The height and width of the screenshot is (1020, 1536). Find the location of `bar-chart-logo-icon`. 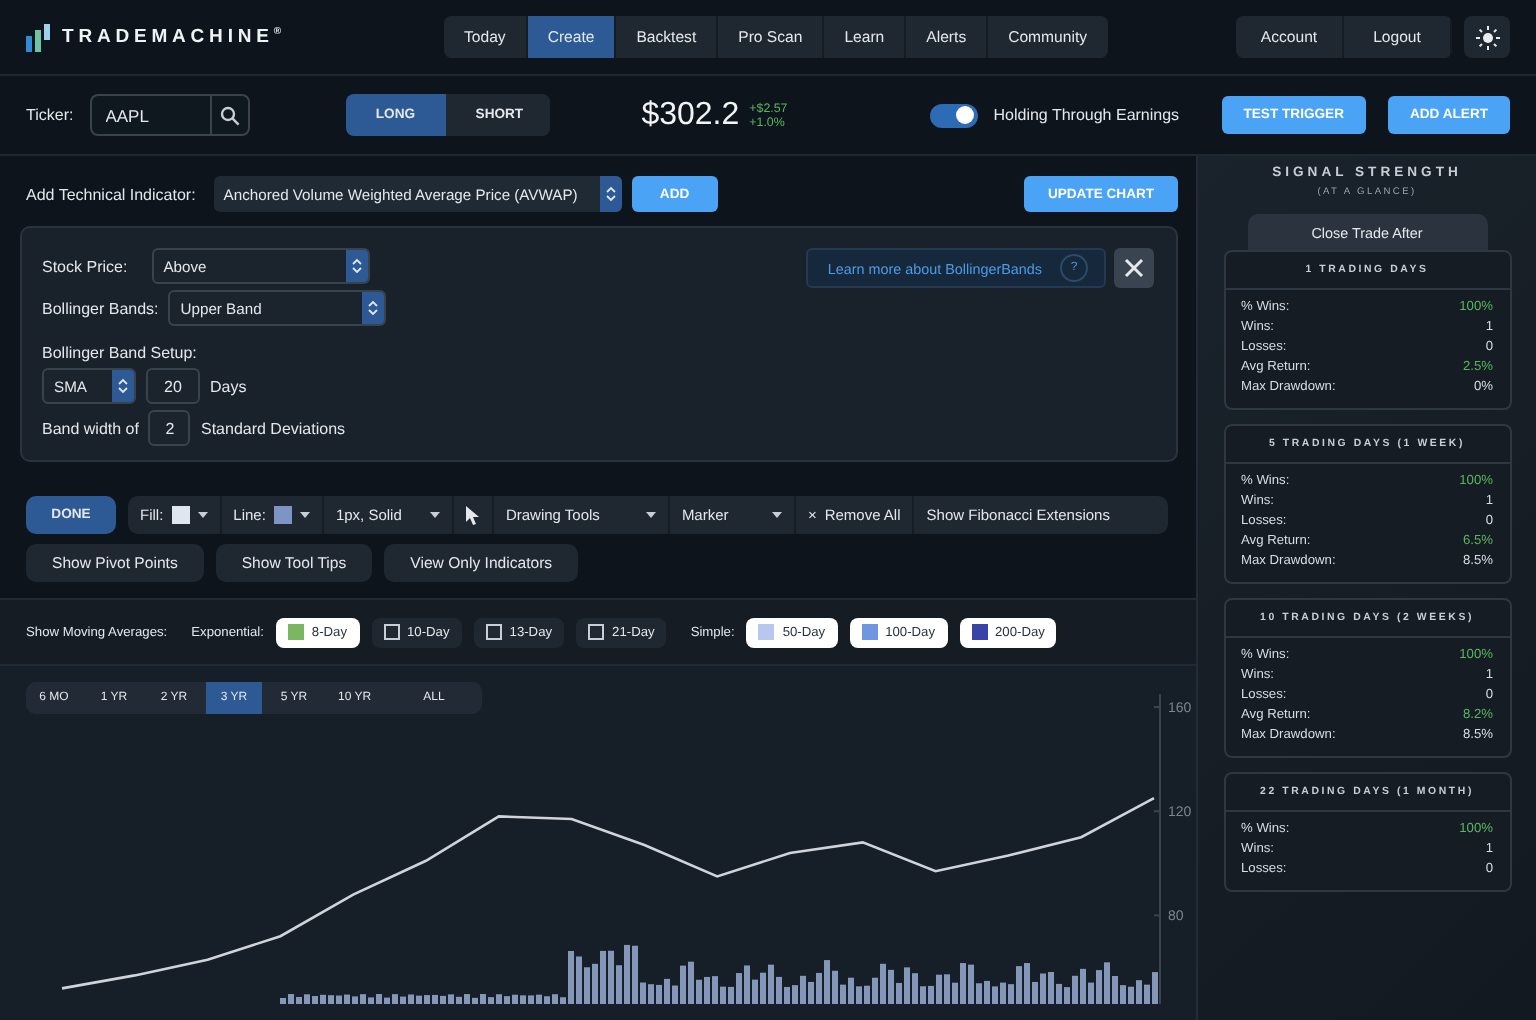

bar-chart-logo-icon is located at coordinates (38, 37).